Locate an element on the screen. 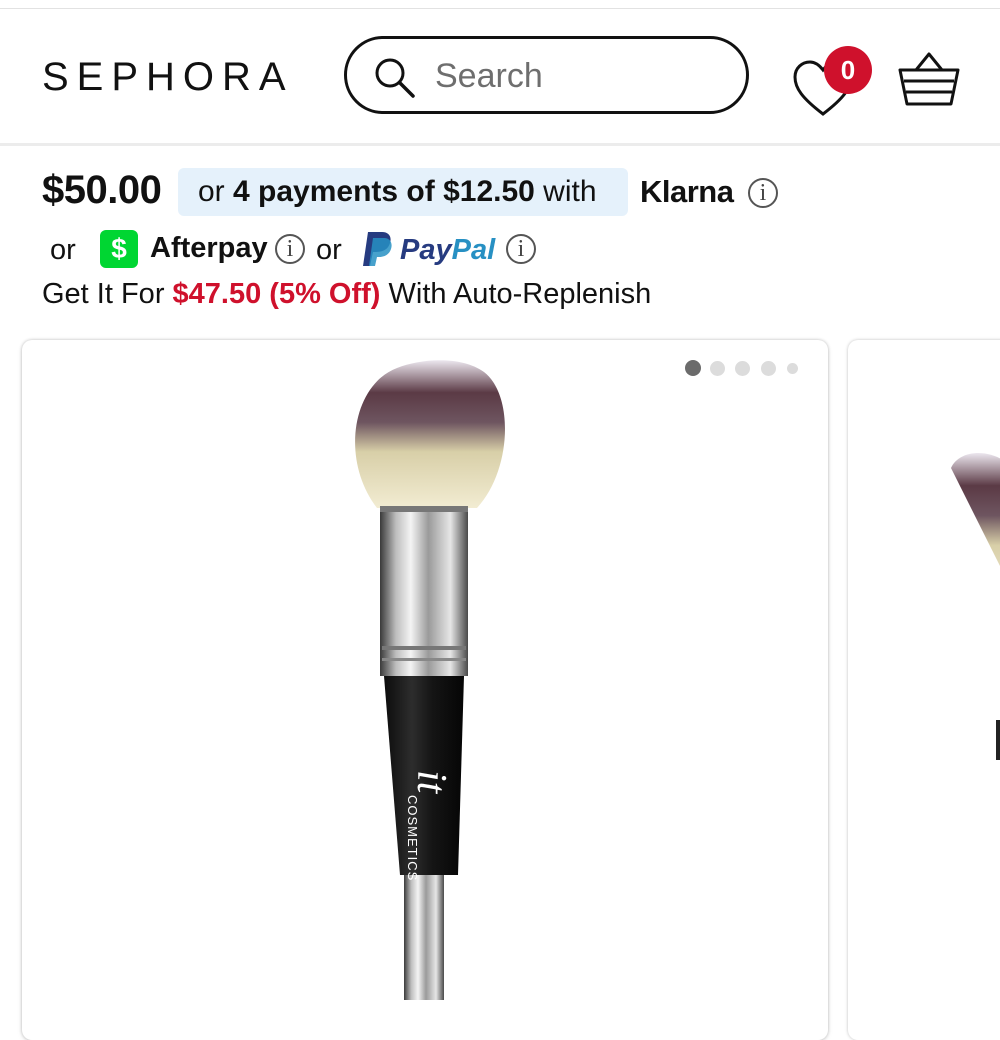 The height and width of the screenshot is (1040, 1000). afterpay-logo: Afterpay is located at coordinates (209, 248).